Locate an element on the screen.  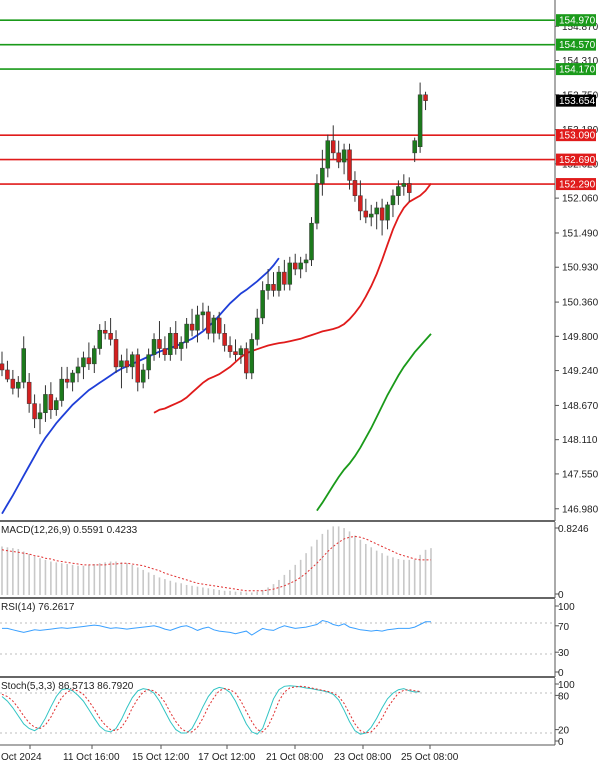
price-tick-label: 146.980 is located at coordinates (580, 509).